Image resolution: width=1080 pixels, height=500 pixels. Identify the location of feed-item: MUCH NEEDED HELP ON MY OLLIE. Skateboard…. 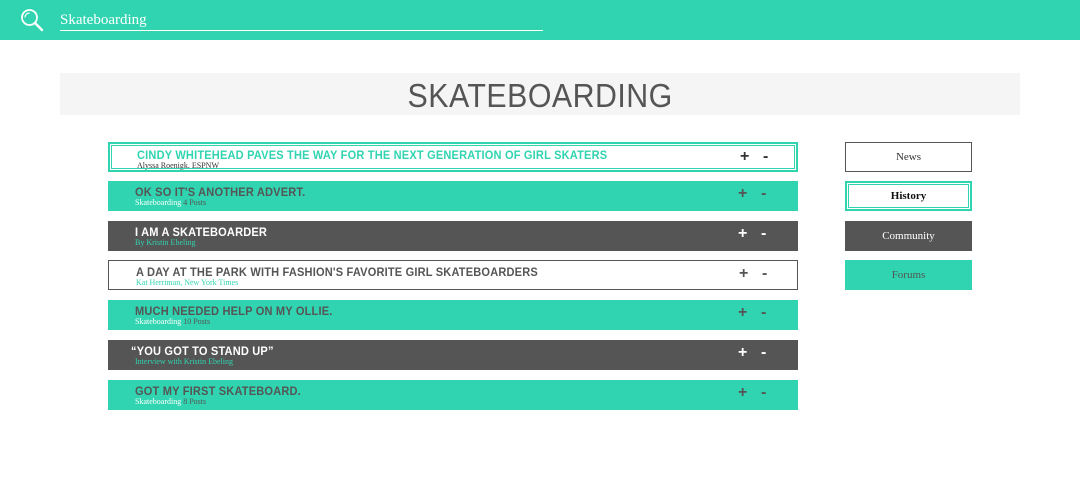
(453, 315).